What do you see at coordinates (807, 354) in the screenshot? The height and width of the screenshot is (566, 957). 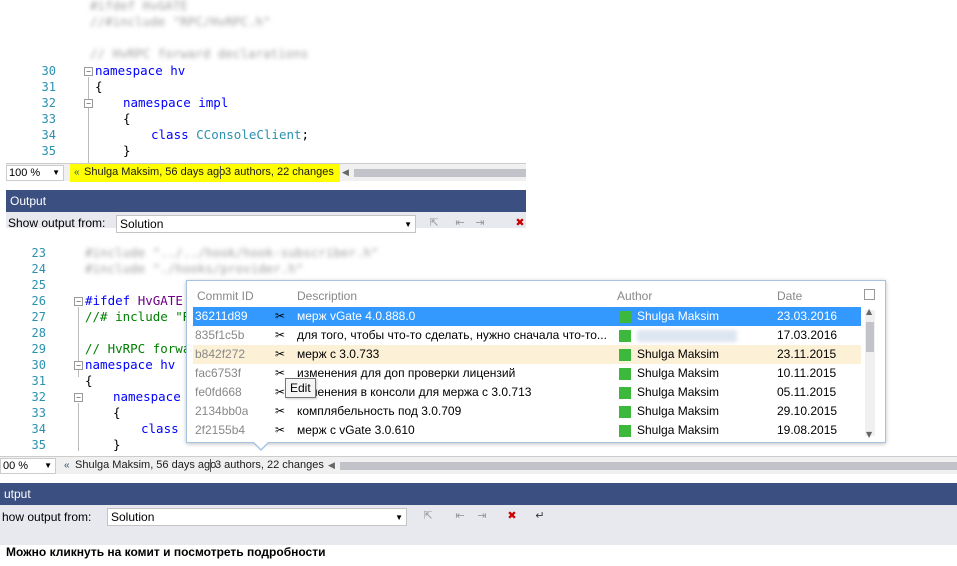 I see `commit-date: 23.11.2015` at bounding box center [807, 354].